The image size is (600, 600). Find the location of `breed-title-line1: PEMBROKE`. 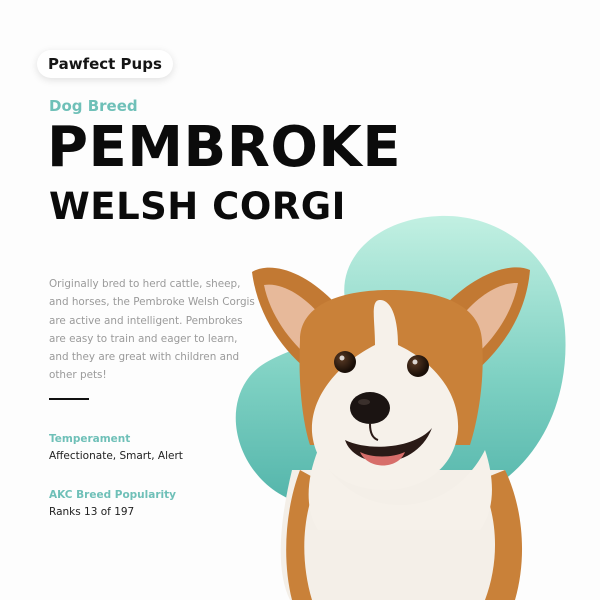

breed-title-line1: PEMBROKE is located at coordinates (224, 147).